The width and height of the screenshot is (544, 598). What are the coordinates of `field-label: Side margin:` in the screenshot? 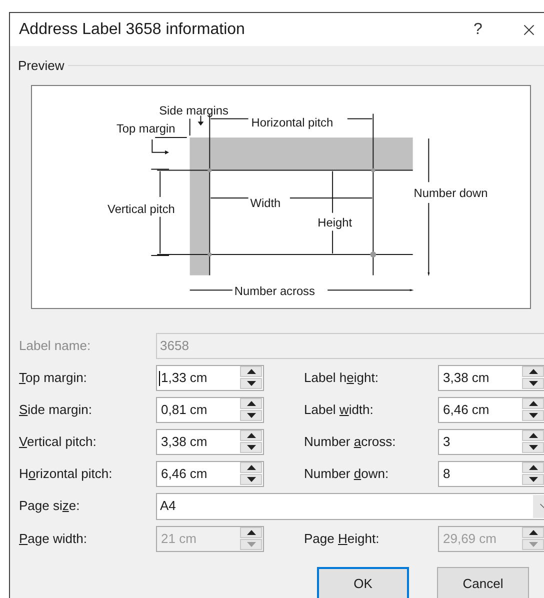 It's located at (55, 409).